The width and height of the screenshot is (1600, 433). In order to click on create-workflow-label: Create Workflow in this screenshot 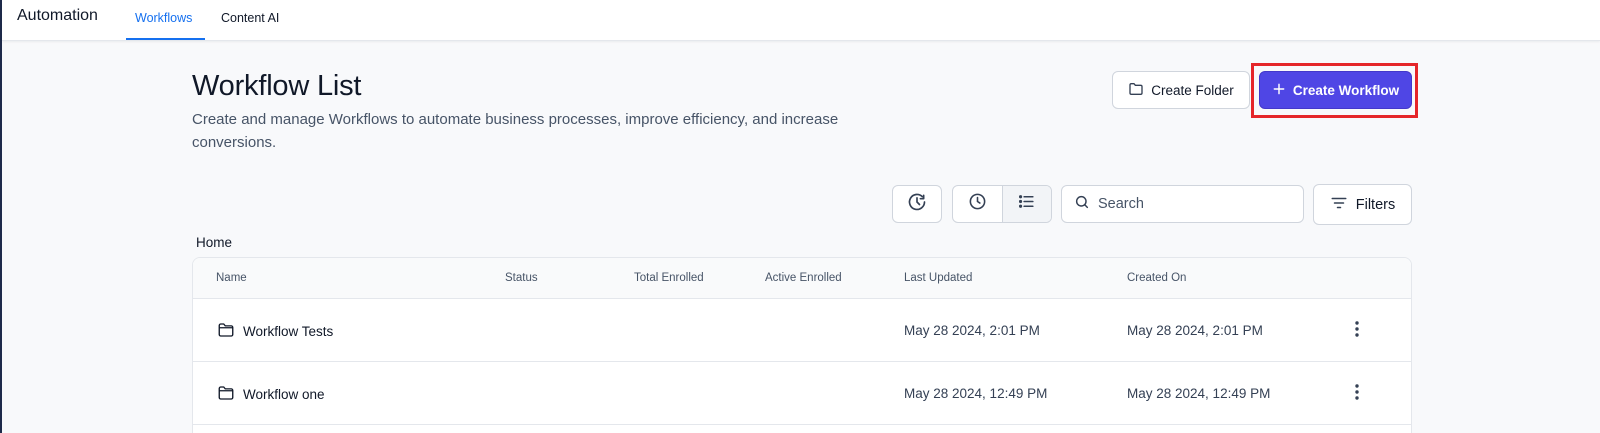, I will do `click(1346, 90)`.